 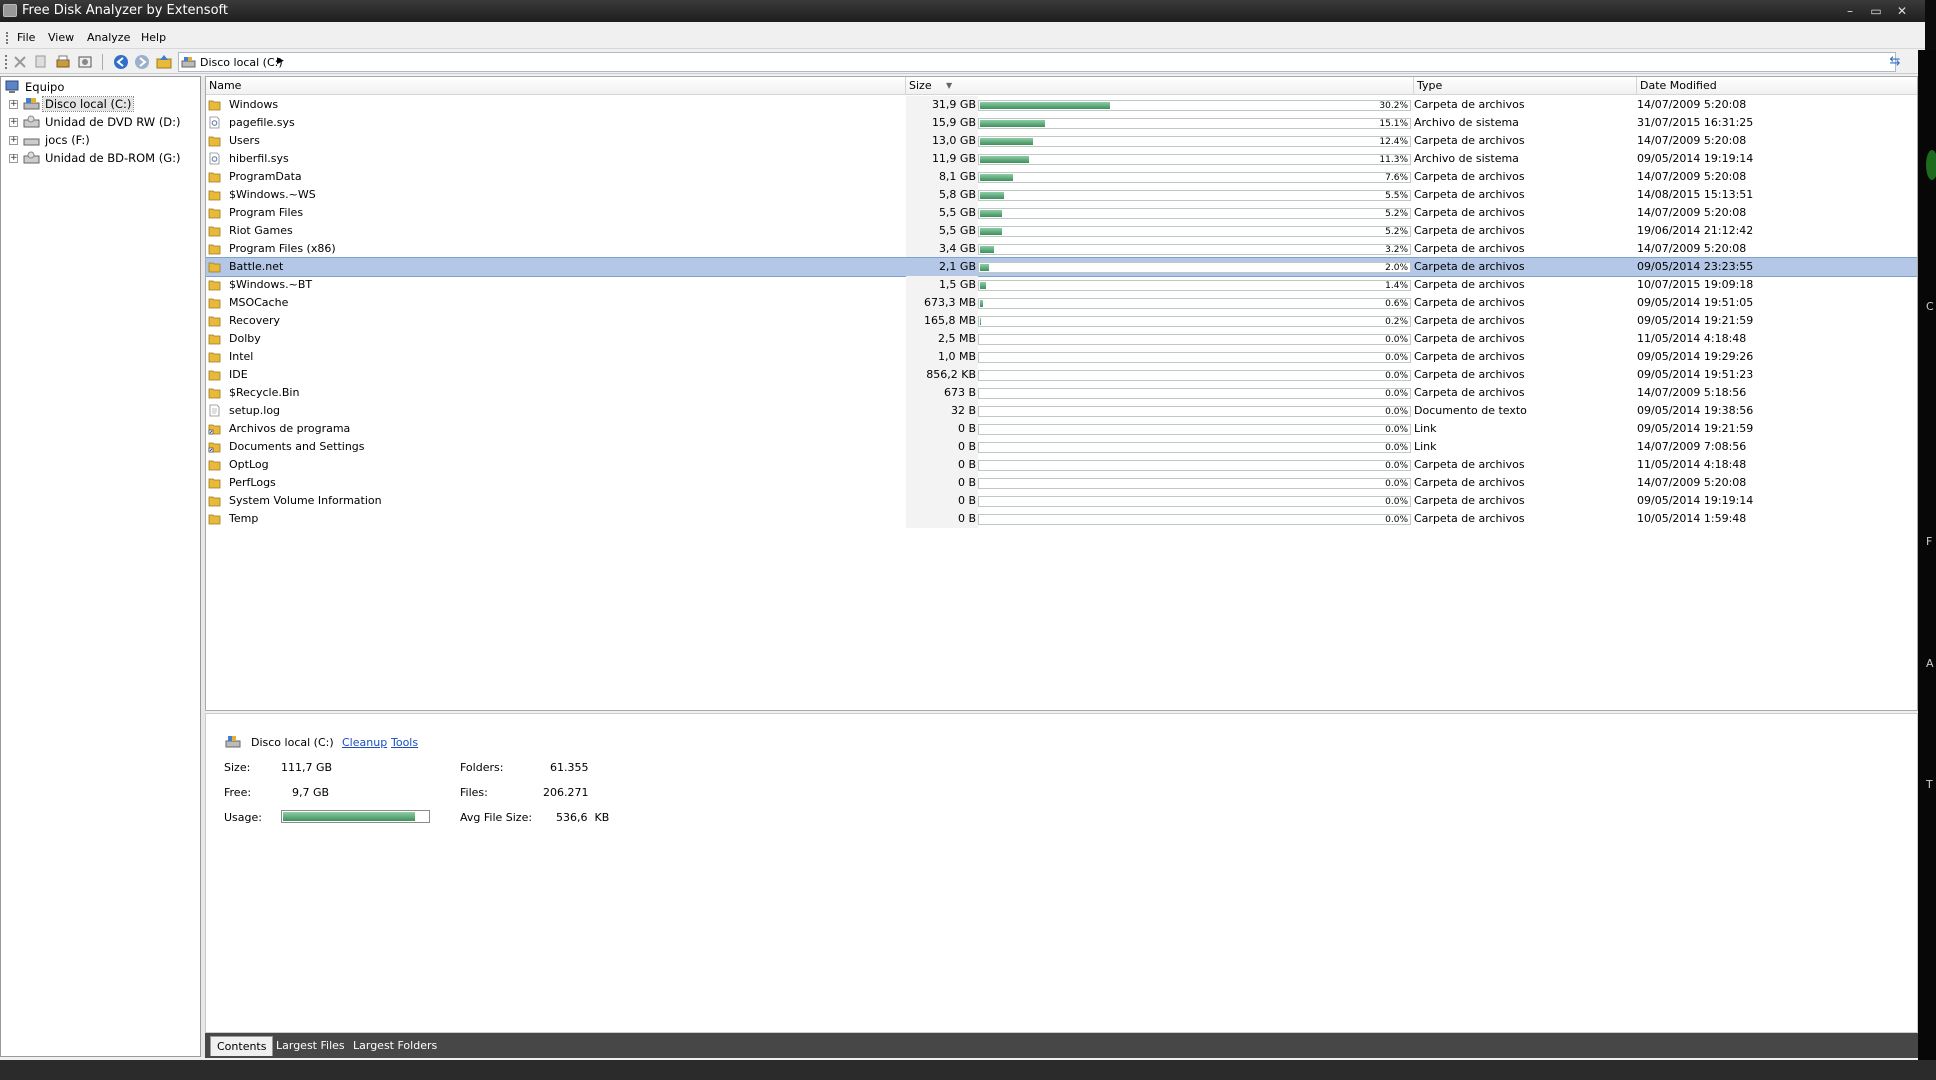 I want to click on tools-link: Tools, so click(x=404, y=742).